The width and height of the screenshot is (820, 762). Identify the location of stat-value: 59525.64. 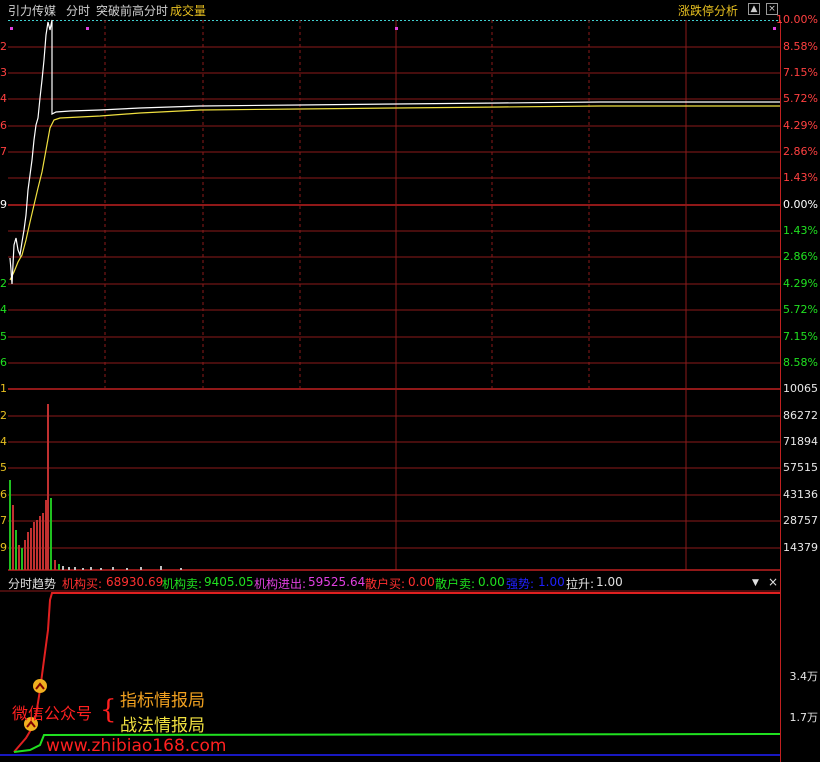
(337, 582).